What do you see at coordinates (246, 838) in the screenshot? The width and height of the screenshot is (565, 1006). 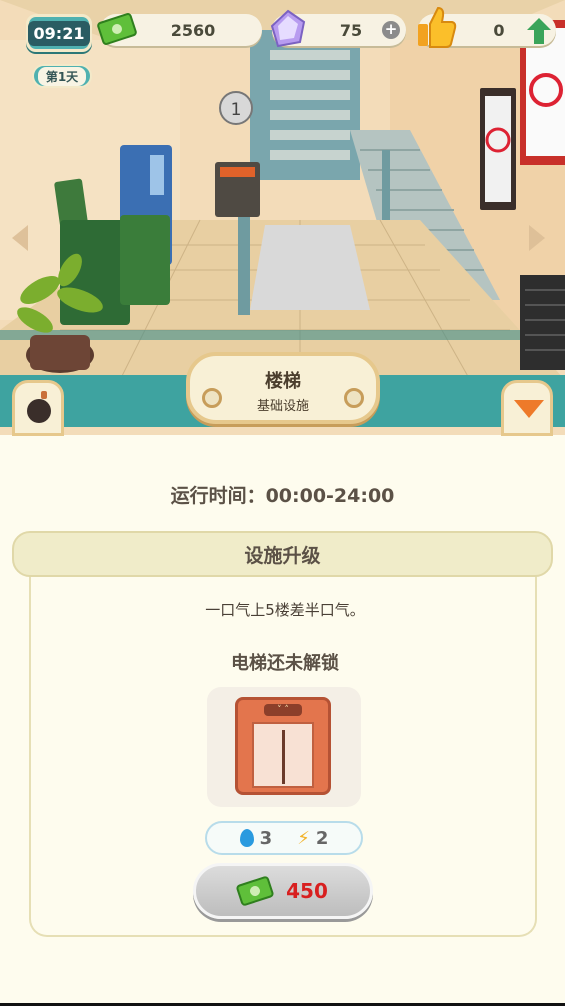 I see `water-drop-icon` at bounding box center [246, 838].